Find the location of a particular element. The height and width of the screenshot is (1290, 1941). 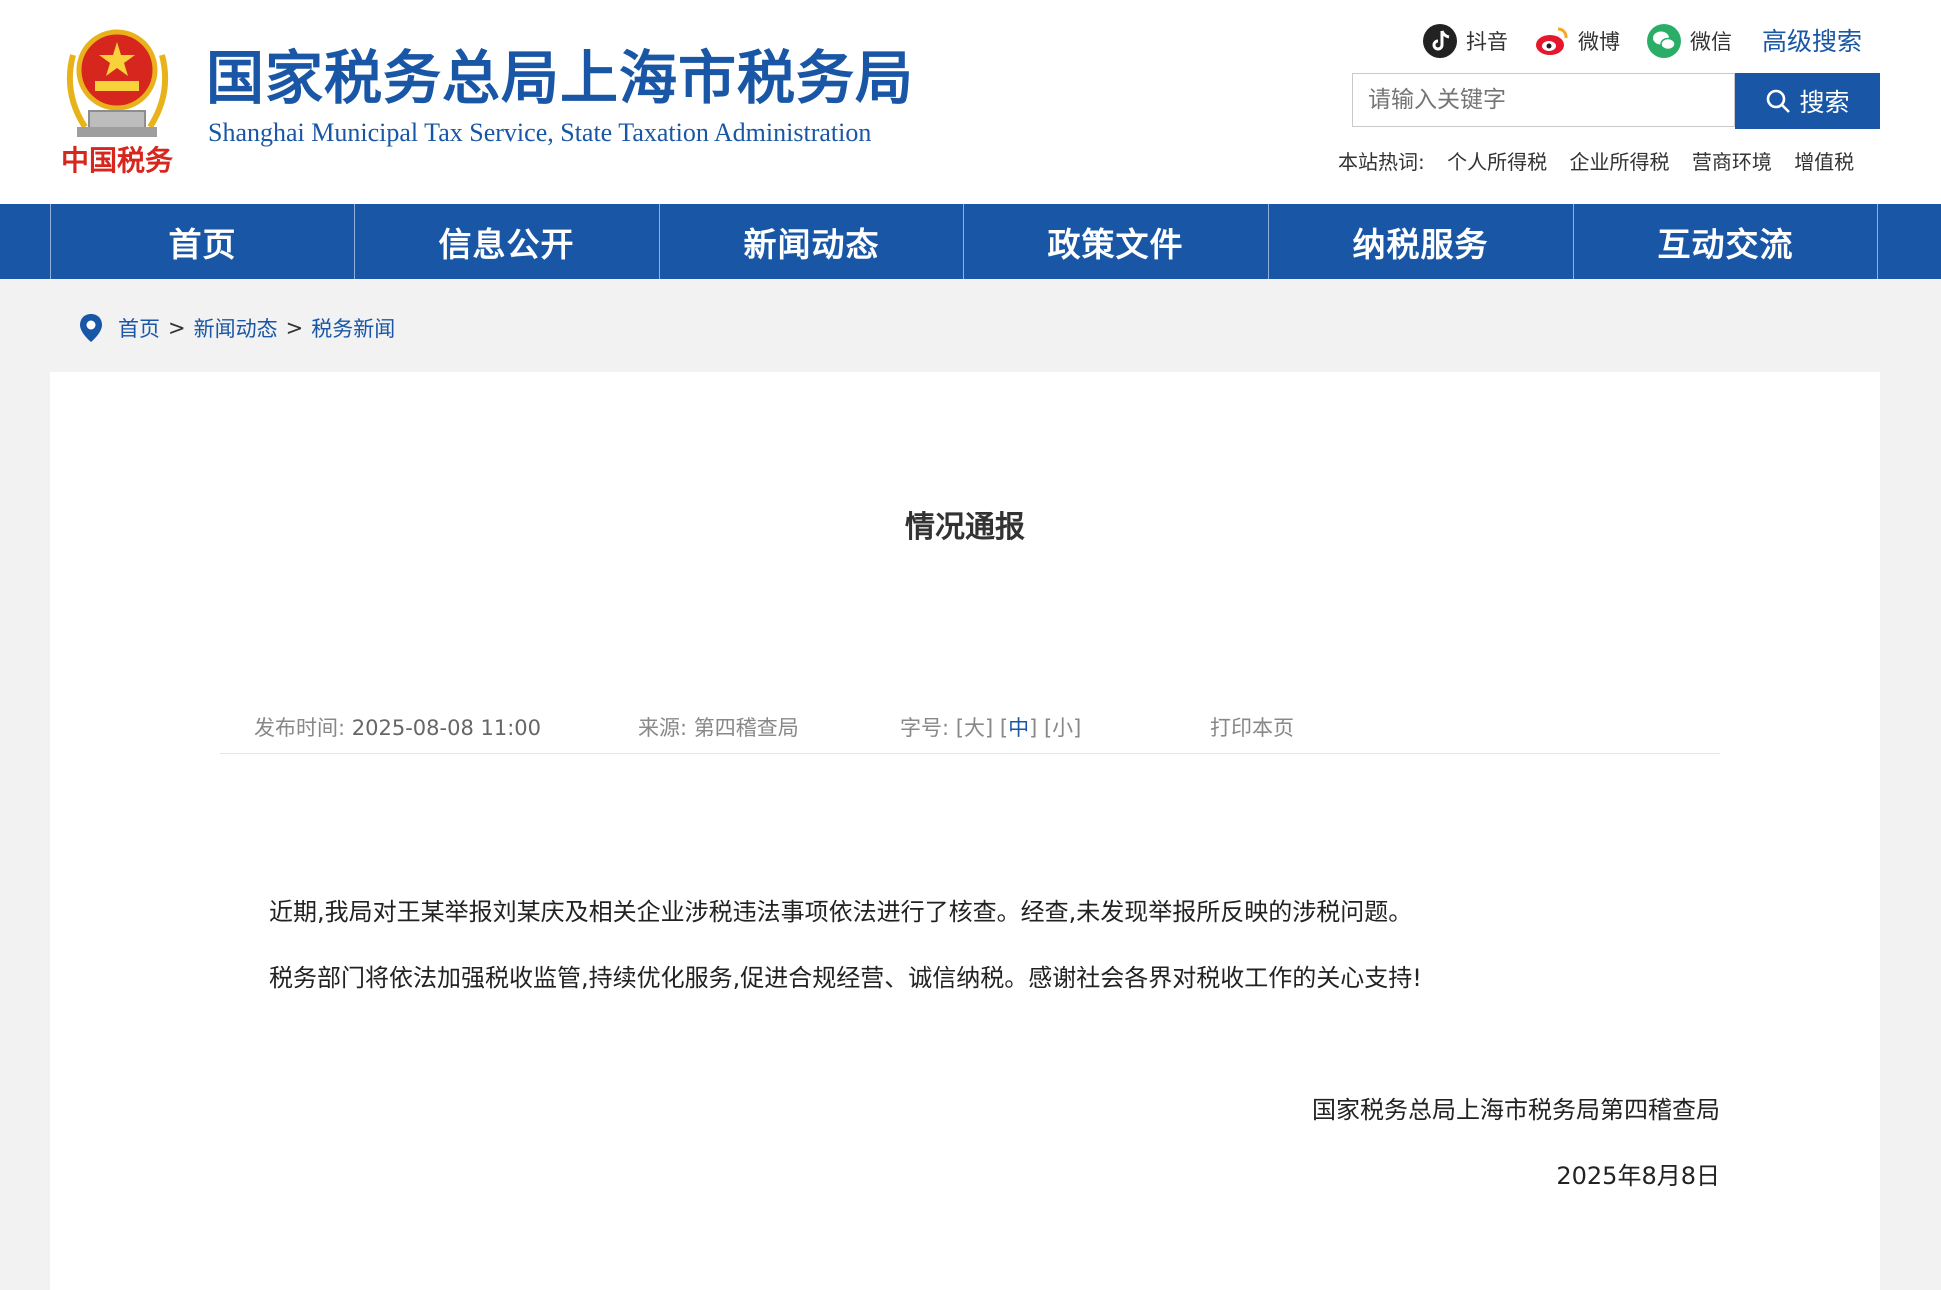

nav-item-policy: 政策文件 is located at coordinates (1115, 241).